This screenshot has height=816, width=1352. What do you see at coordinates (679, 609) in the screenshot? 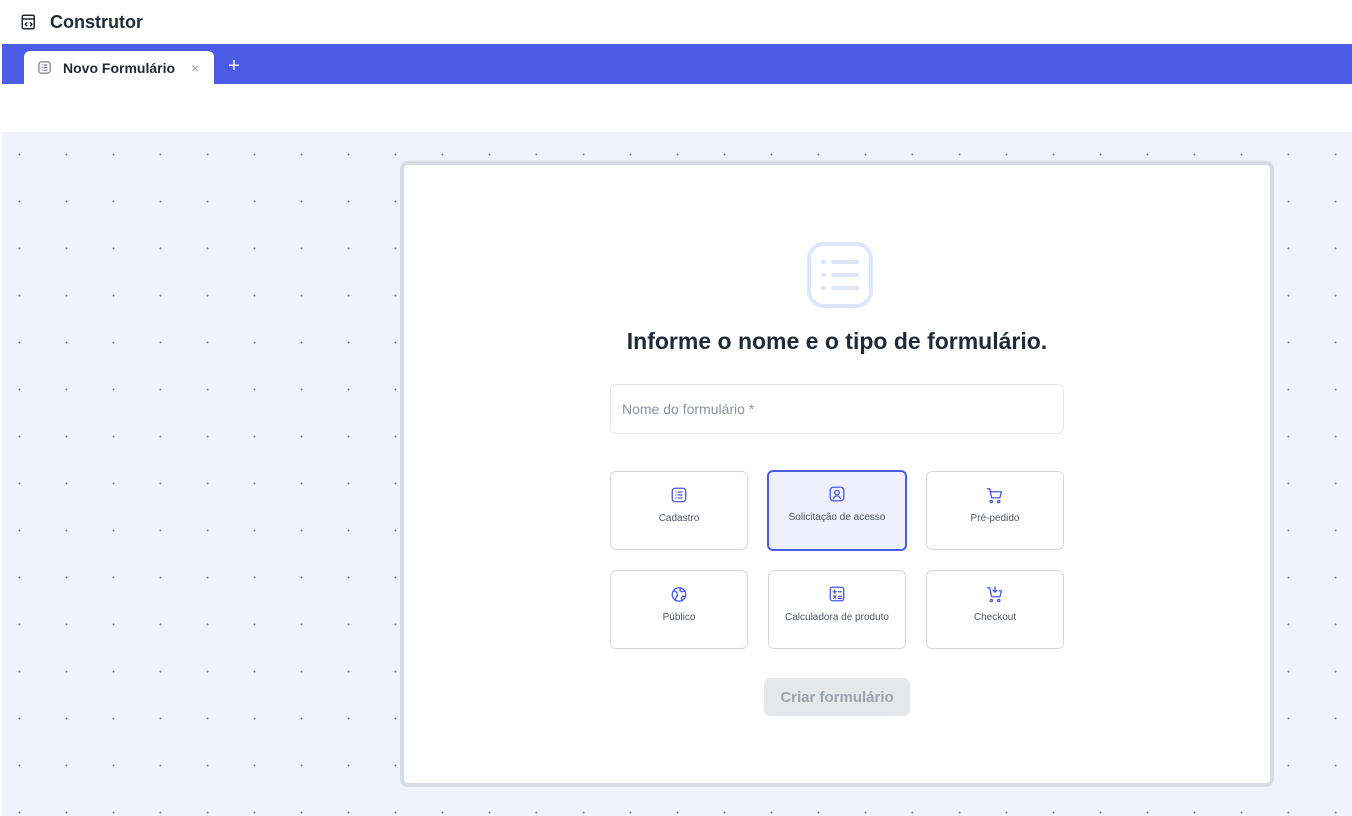
I see `type-option-publico: Público` at bounding box center [679, 609].